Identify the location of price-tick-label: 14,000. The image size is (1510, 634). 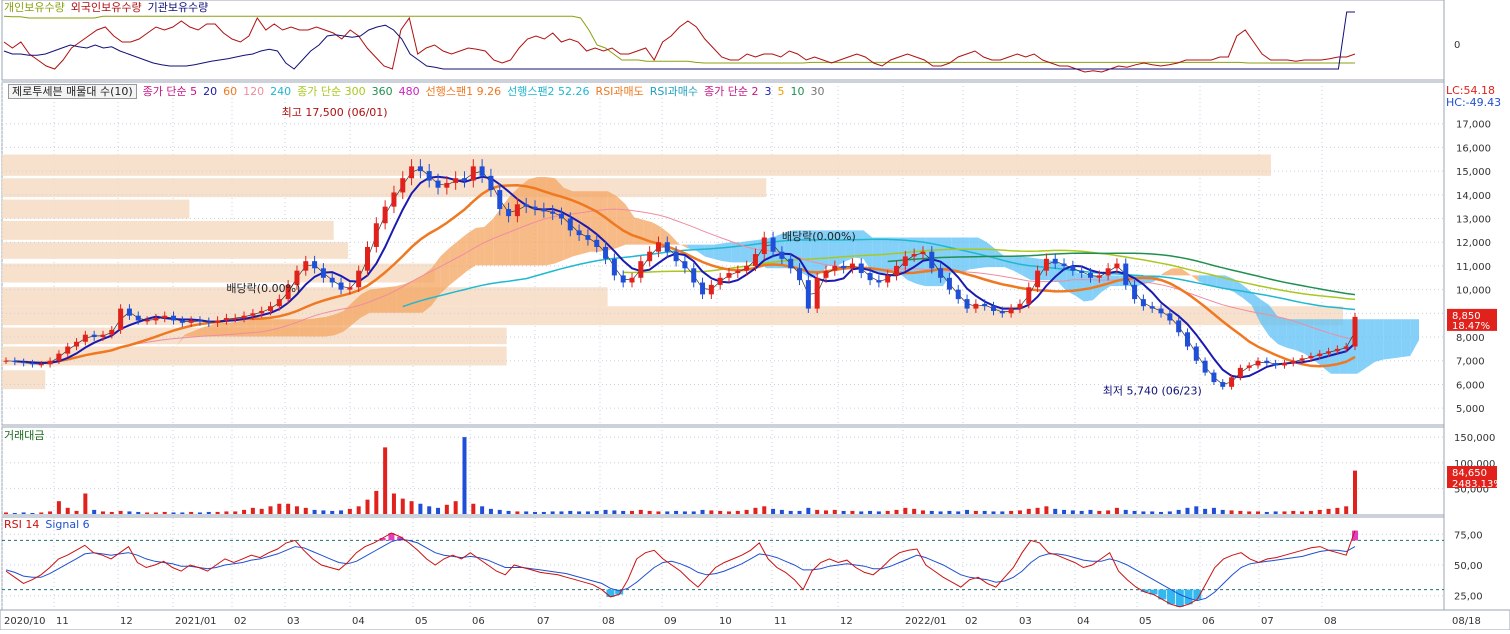
(1473, 196).